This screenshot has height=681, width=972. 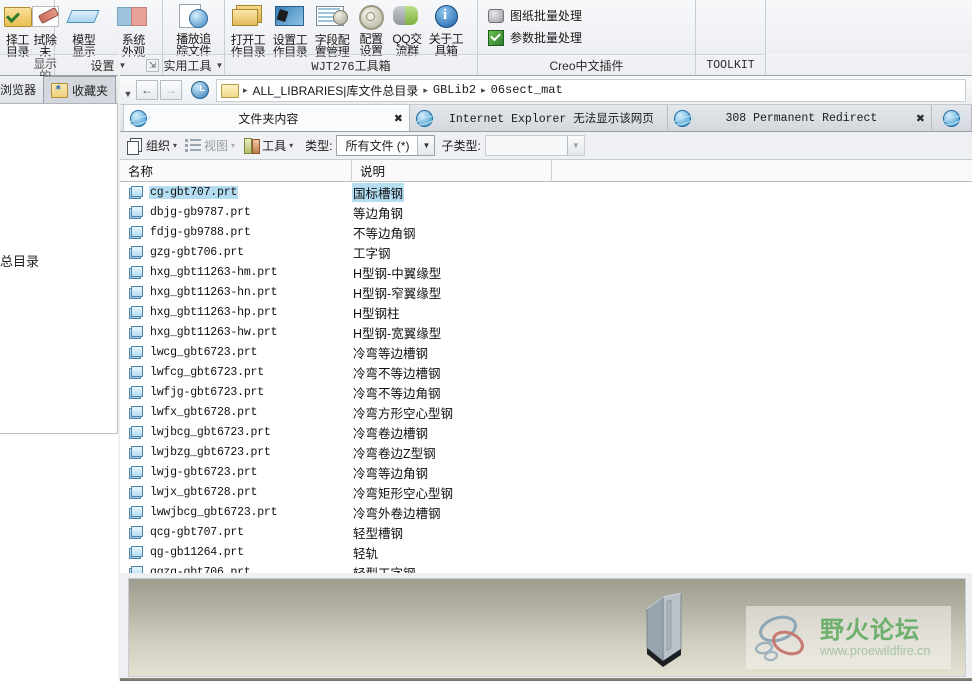 I want to click on column-header-name: 名称, so click(x=236, y=170).